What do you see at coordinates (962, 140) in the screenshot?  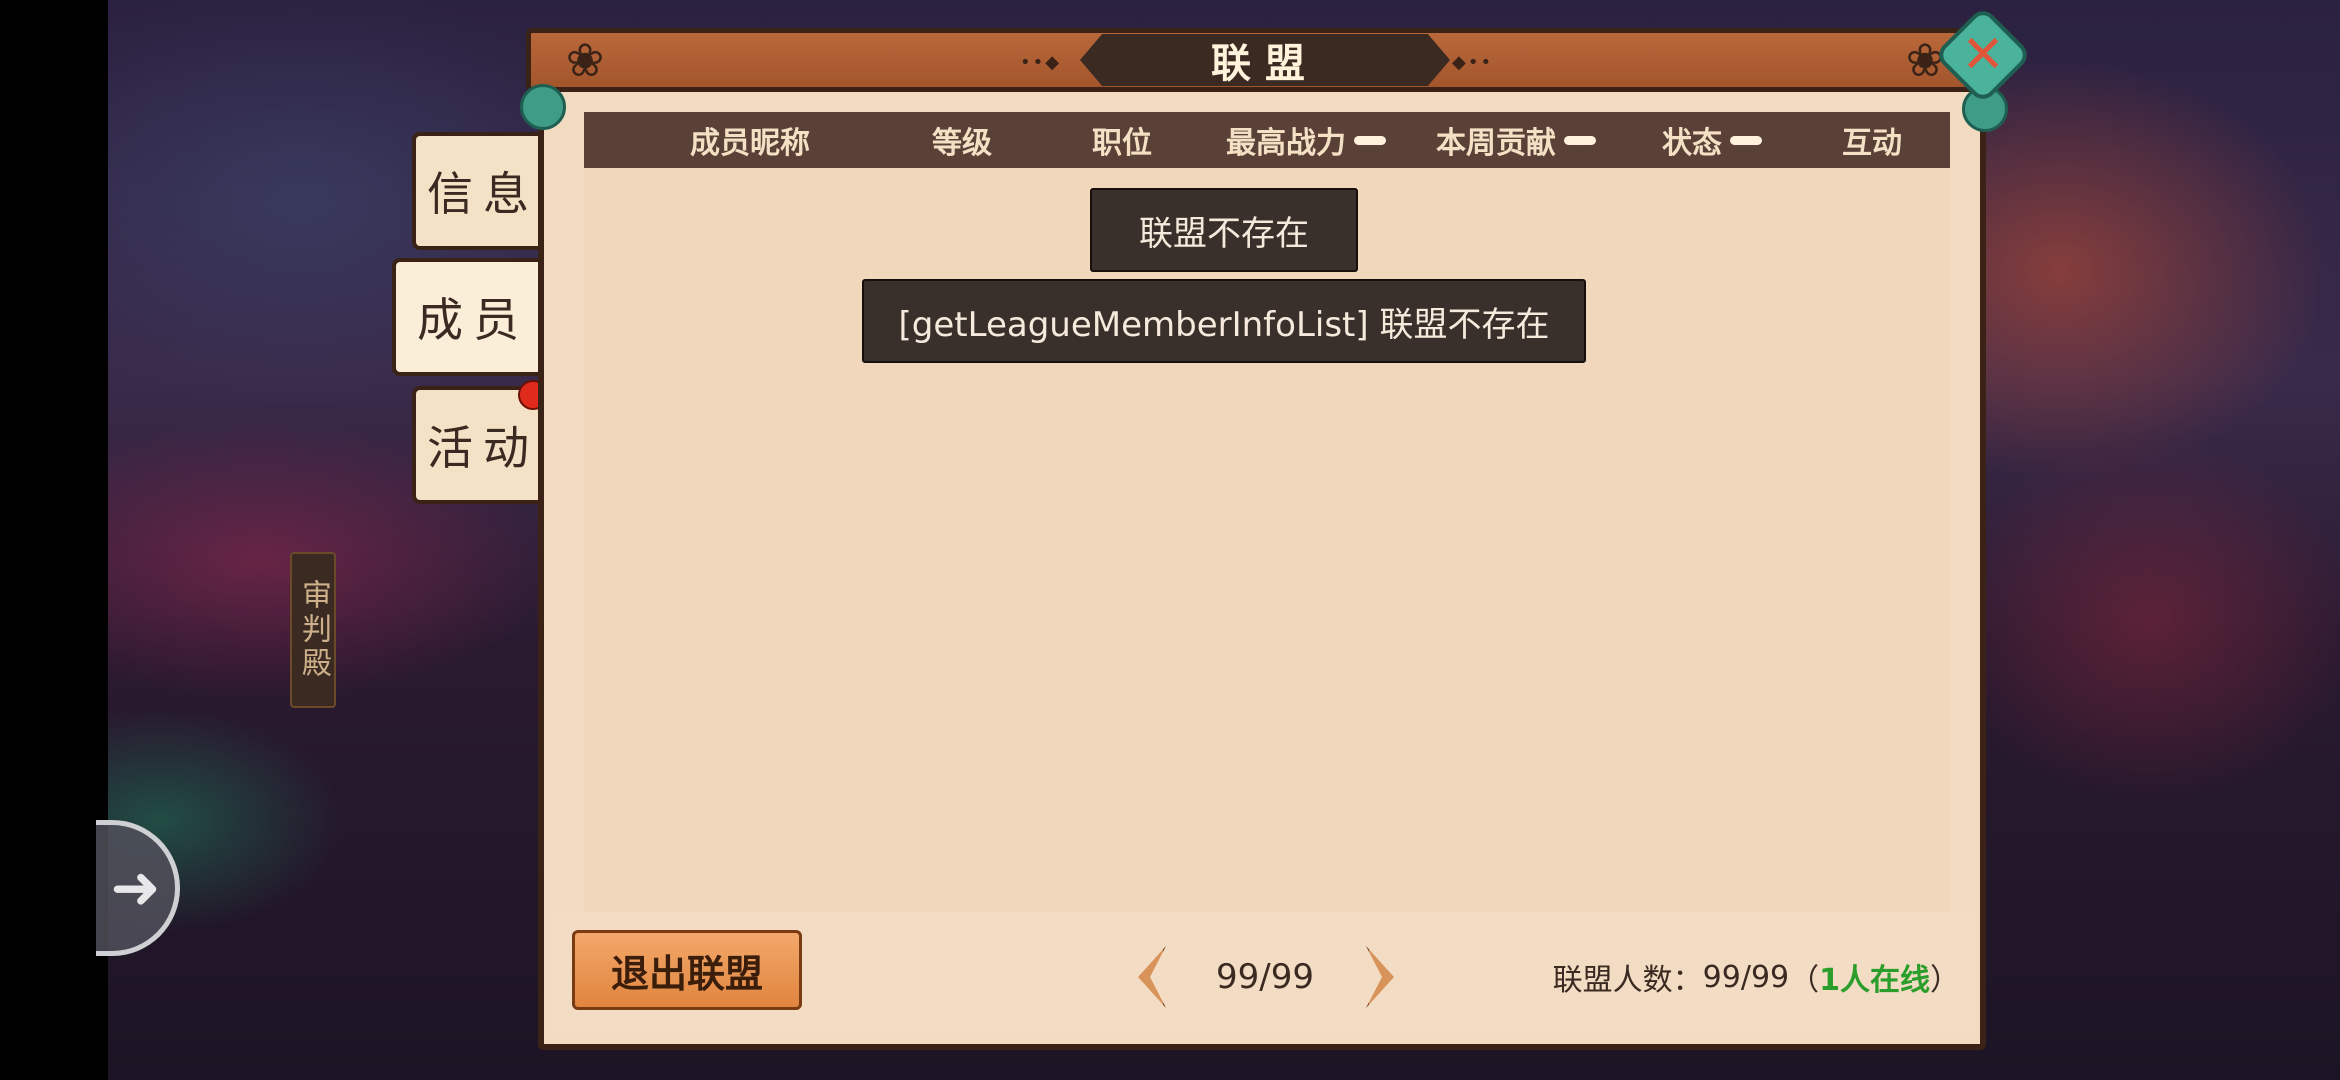 I see `column-level: 等级` at bounding box center [962, 140].